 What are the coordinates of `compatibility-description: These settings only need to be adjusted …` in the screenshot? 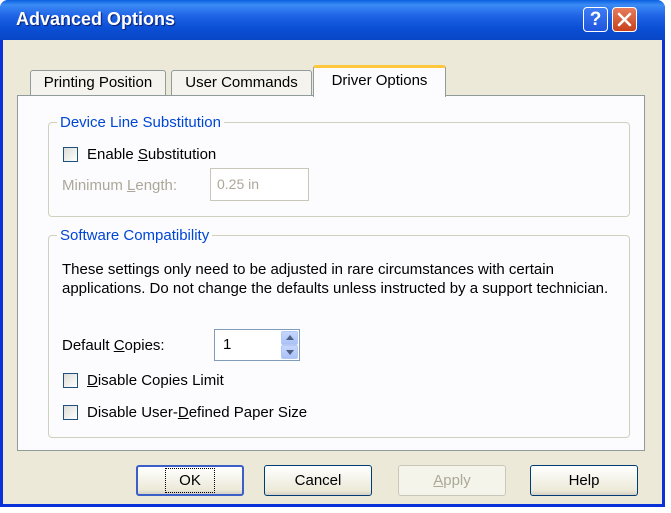 It's located at (335, 279).